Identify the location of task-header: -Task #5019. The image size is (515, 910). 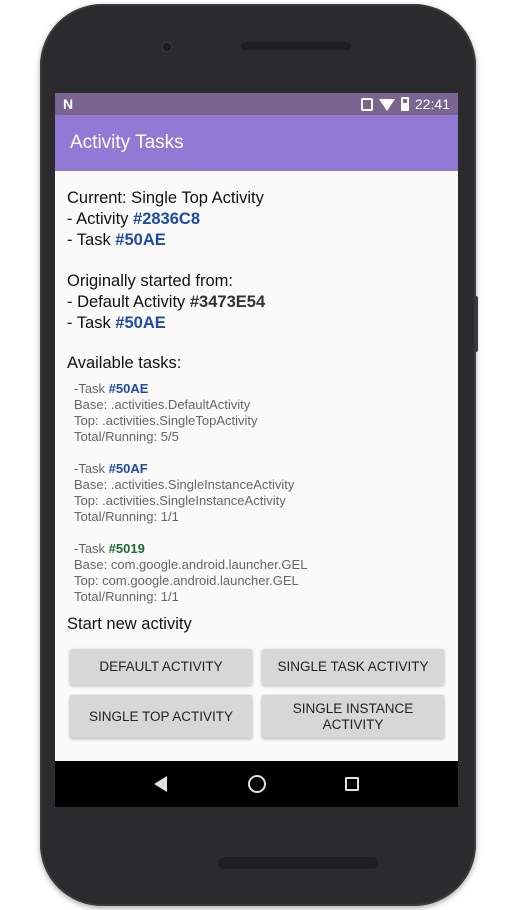
(260, 549).